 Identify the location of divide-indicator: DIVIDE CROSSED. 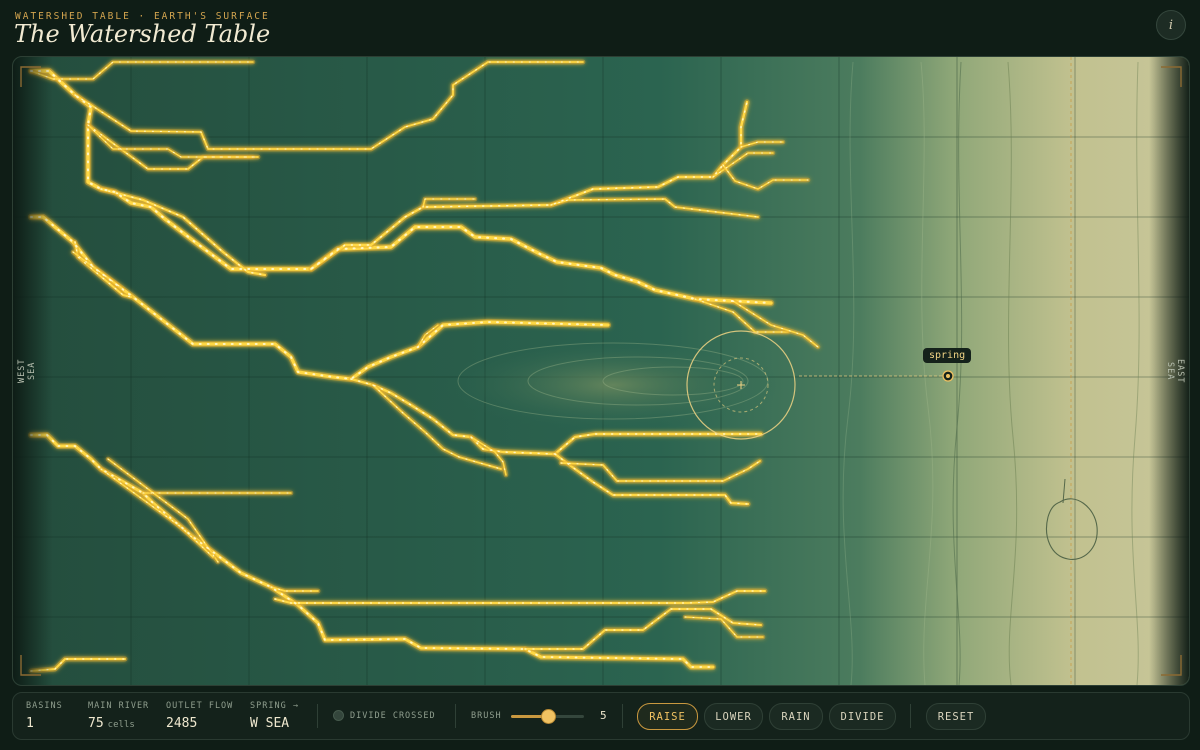
(384, 715).